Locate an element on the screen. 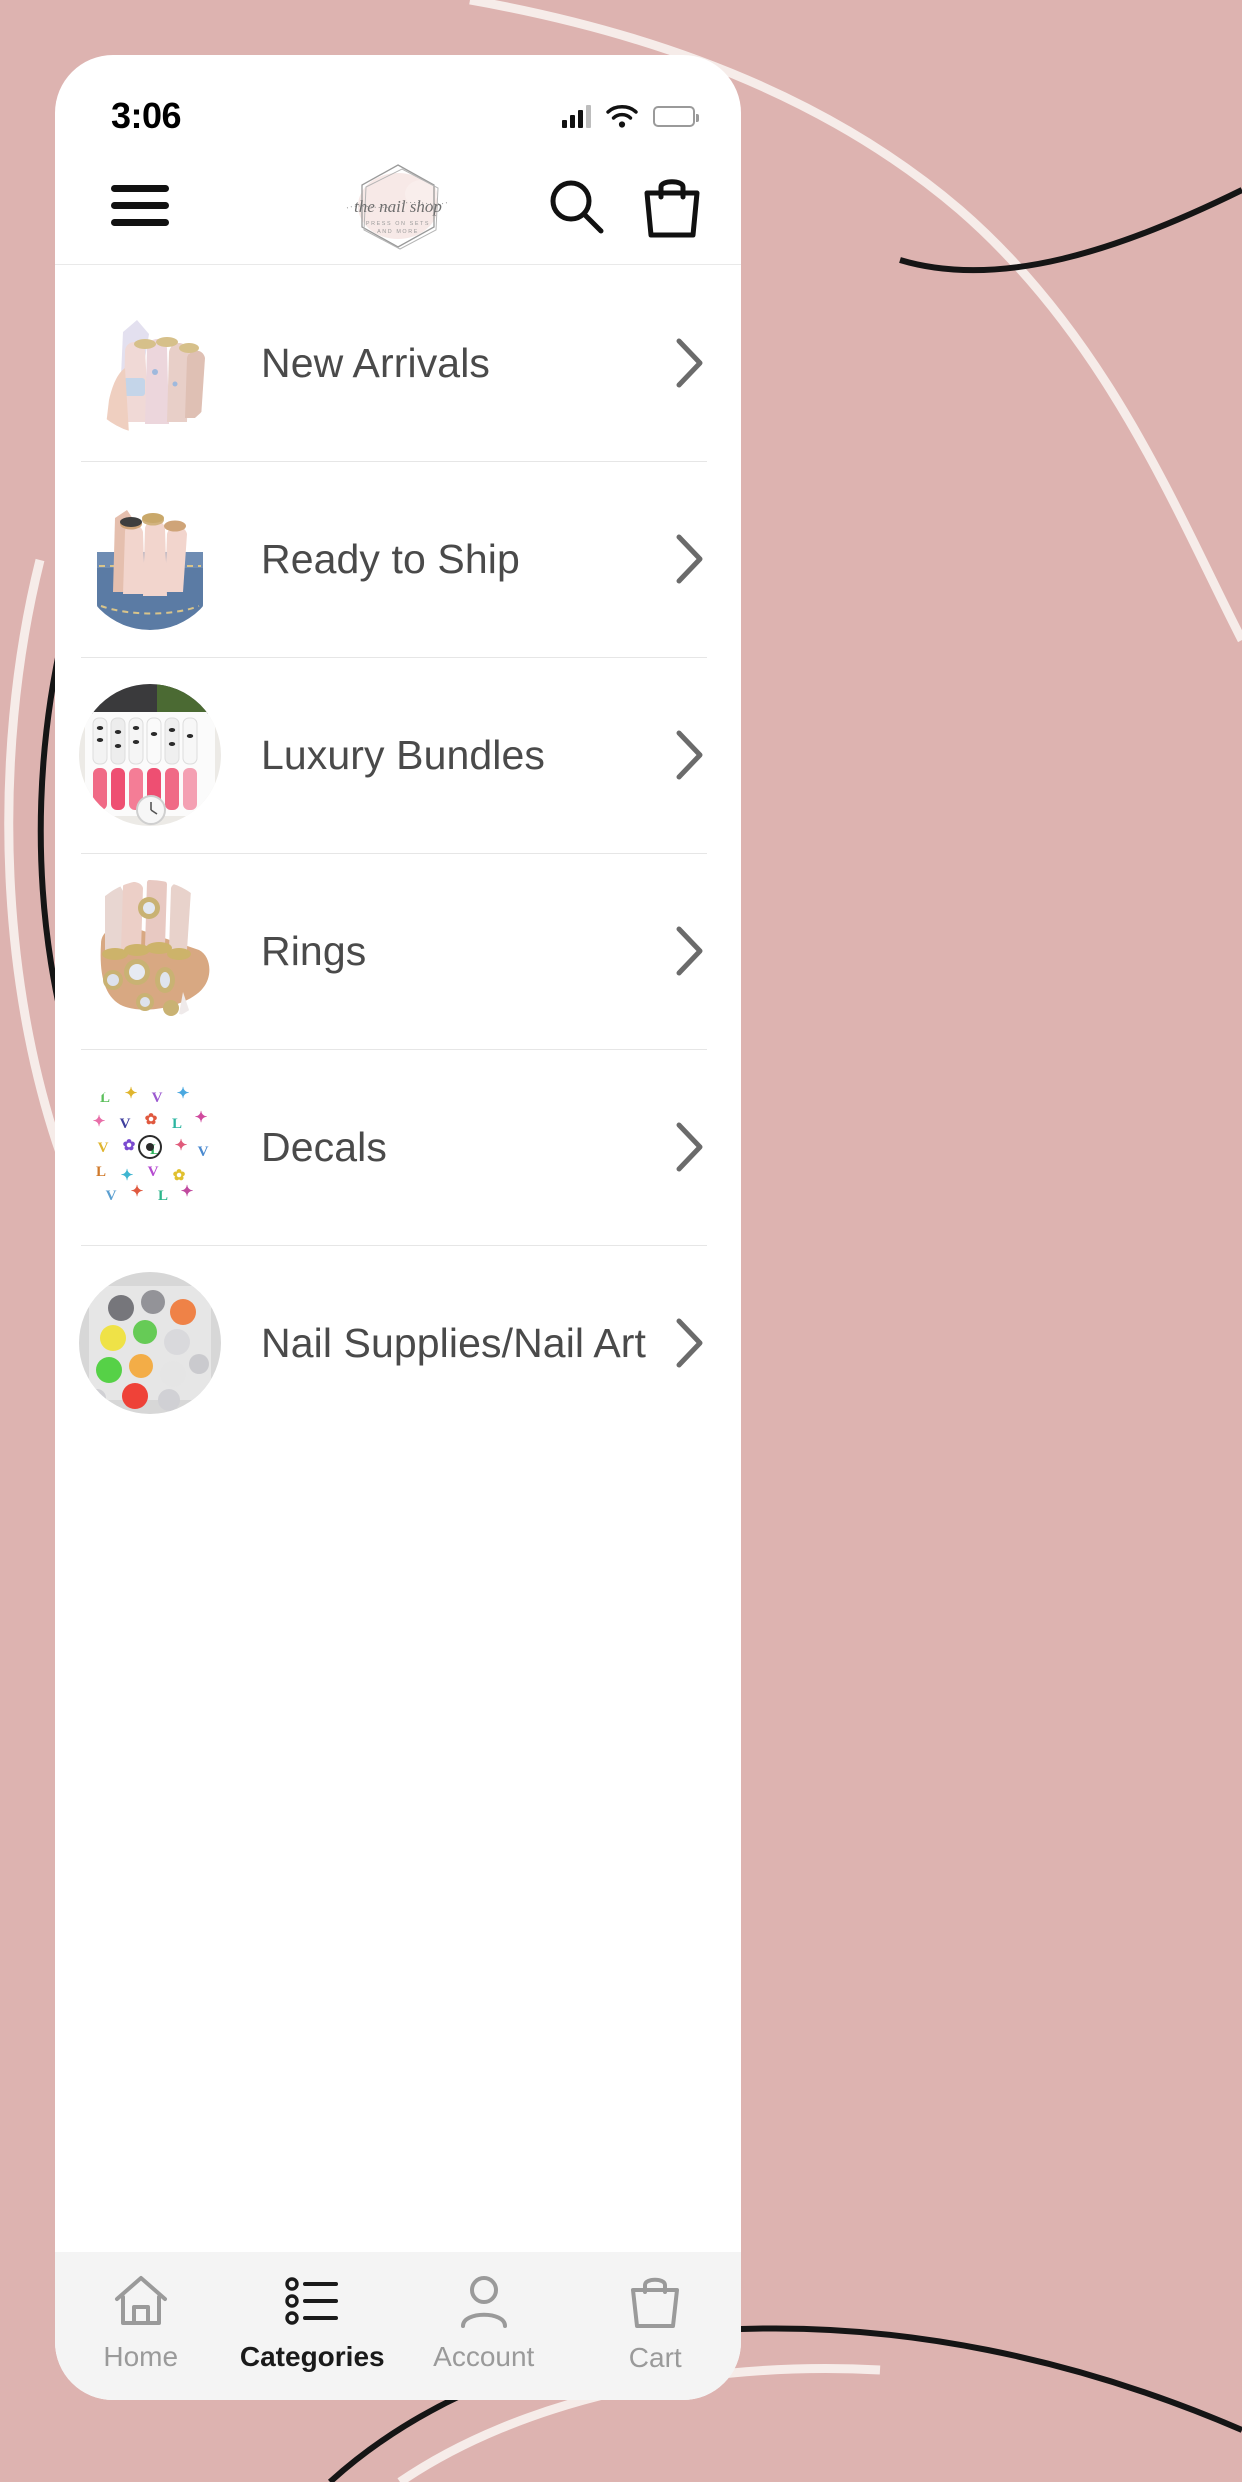  nails-holographic-thumb is located at coordinates (150, 363).